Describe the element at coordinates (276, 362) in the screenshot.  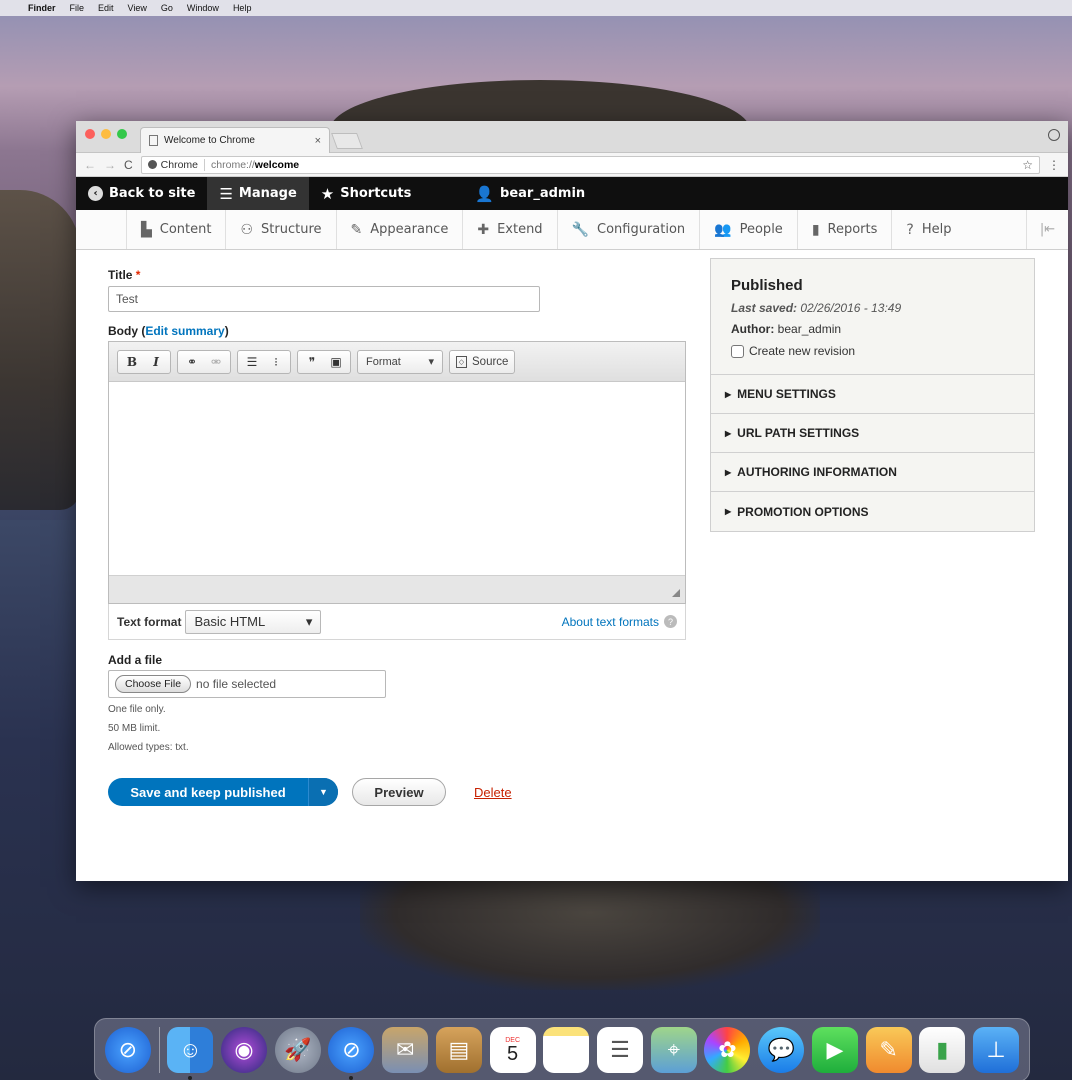
I see `numbered-list-icon: ⁝` at that location.